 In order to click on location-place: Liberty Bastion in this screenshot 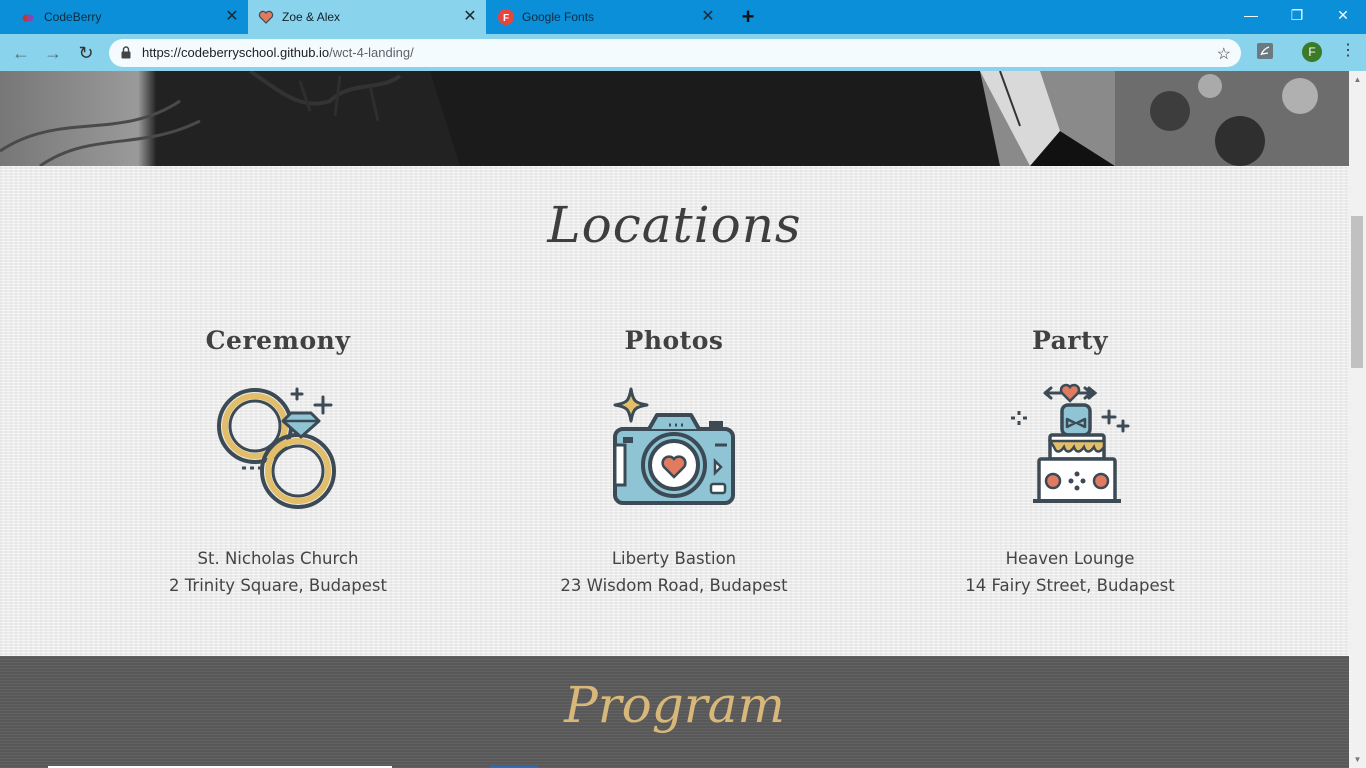, I will do `click(674, 558)`.